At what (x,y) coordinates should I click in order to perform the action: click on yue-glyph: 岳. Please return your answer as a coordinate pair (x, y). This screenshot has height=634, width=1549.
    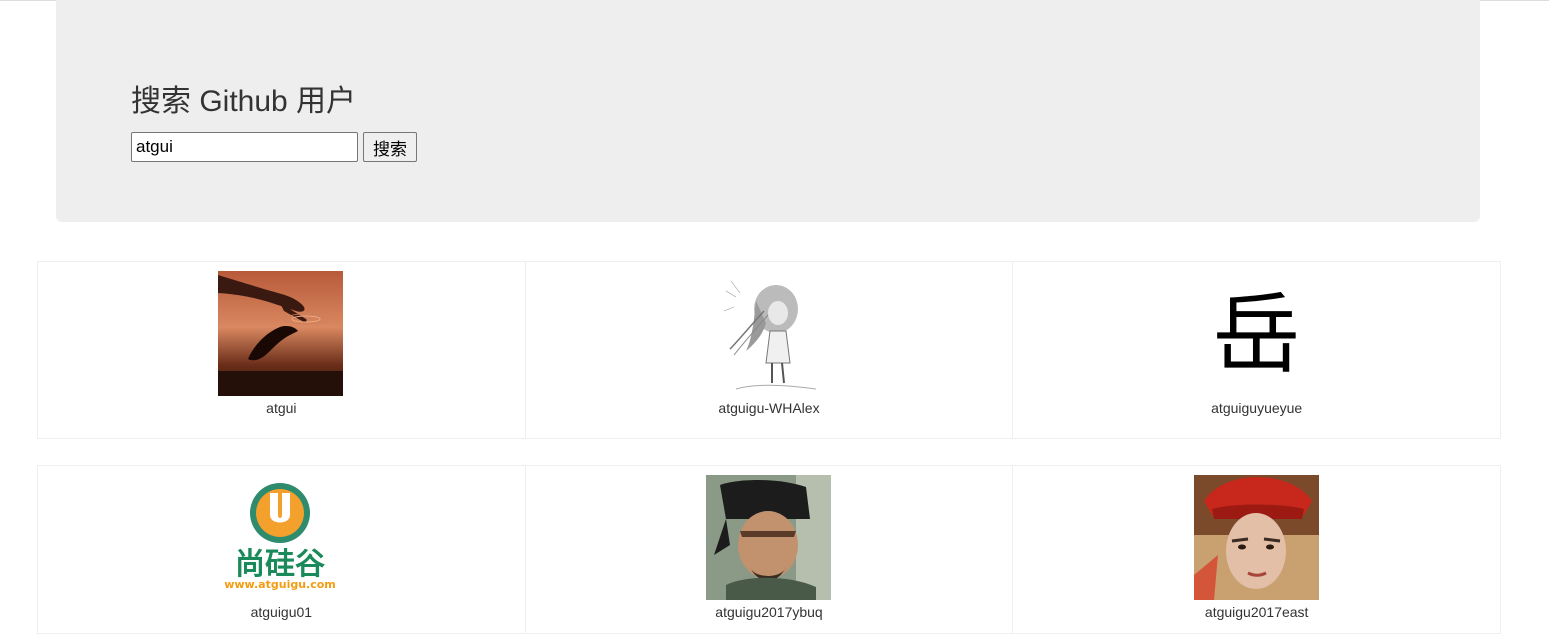
    Looking at the image, I should click on (1256, 334).